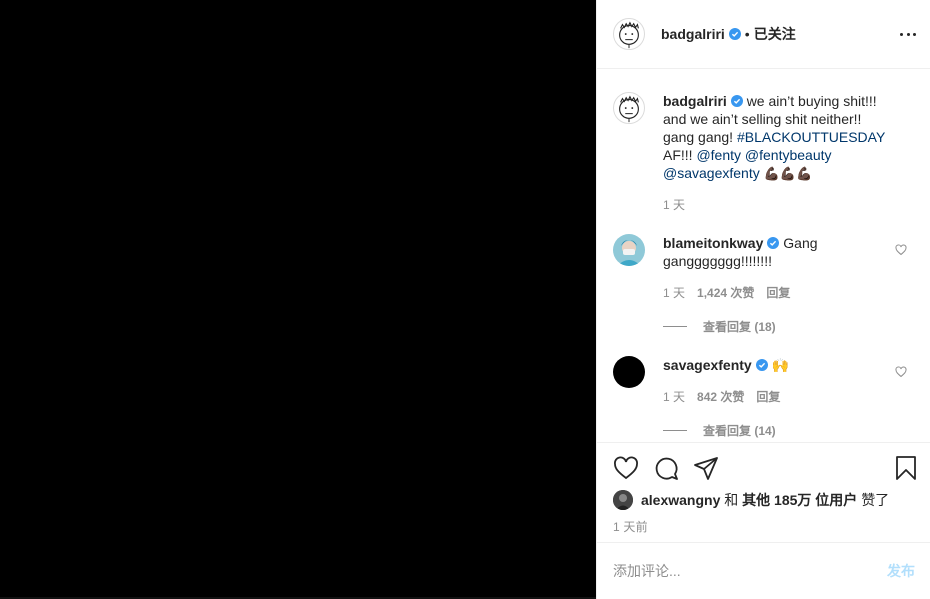 This screenshot has height=599, width=930. I want to click on comment-1: blameitonkway Gang ganggggggg!!!!!!!!, so click(764, 252).